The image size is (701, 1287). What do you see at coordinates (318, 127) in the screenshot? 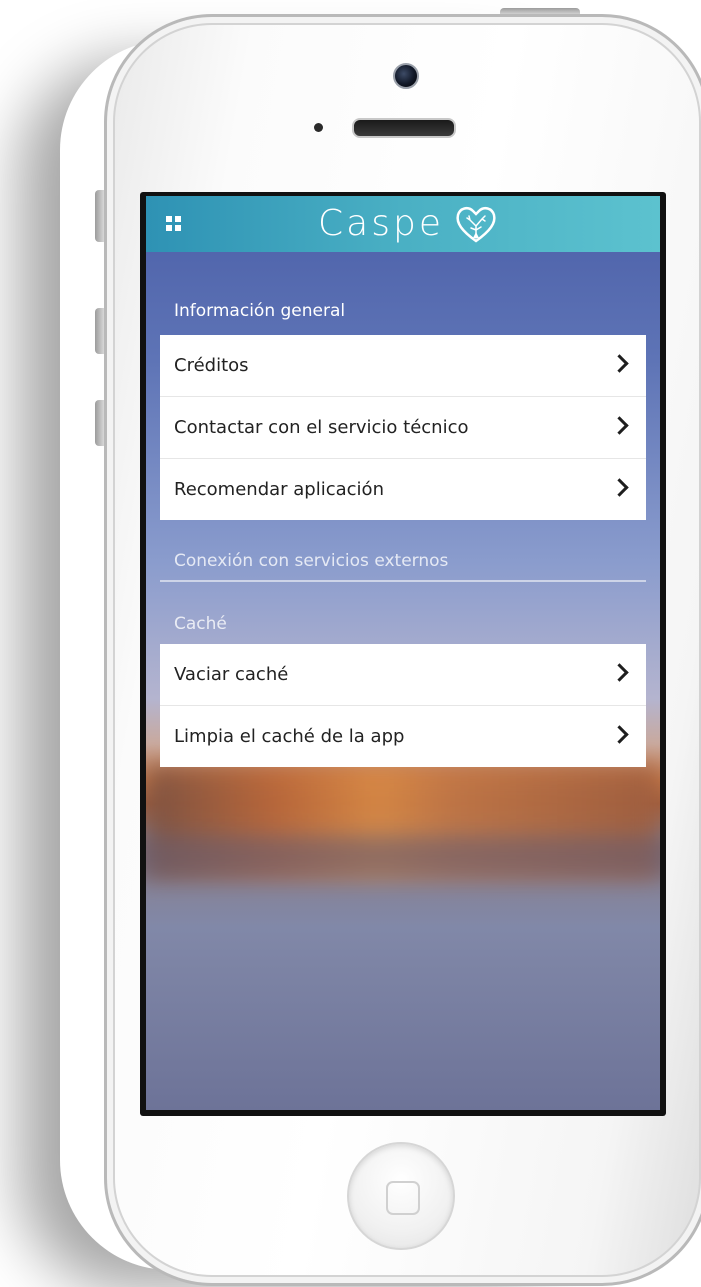
I see `proximity-sensor` at bounding box center [318, 127].